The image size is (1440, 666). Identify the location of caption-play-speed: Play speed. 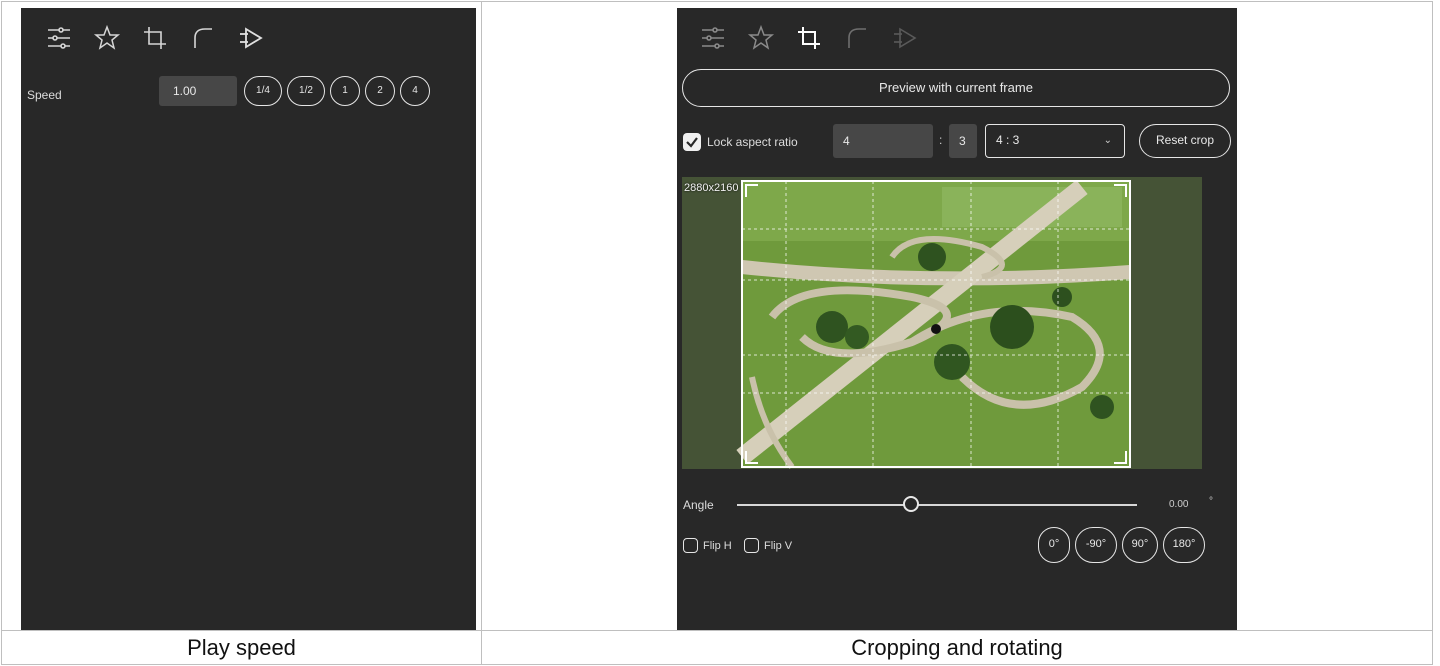
(241, 647).